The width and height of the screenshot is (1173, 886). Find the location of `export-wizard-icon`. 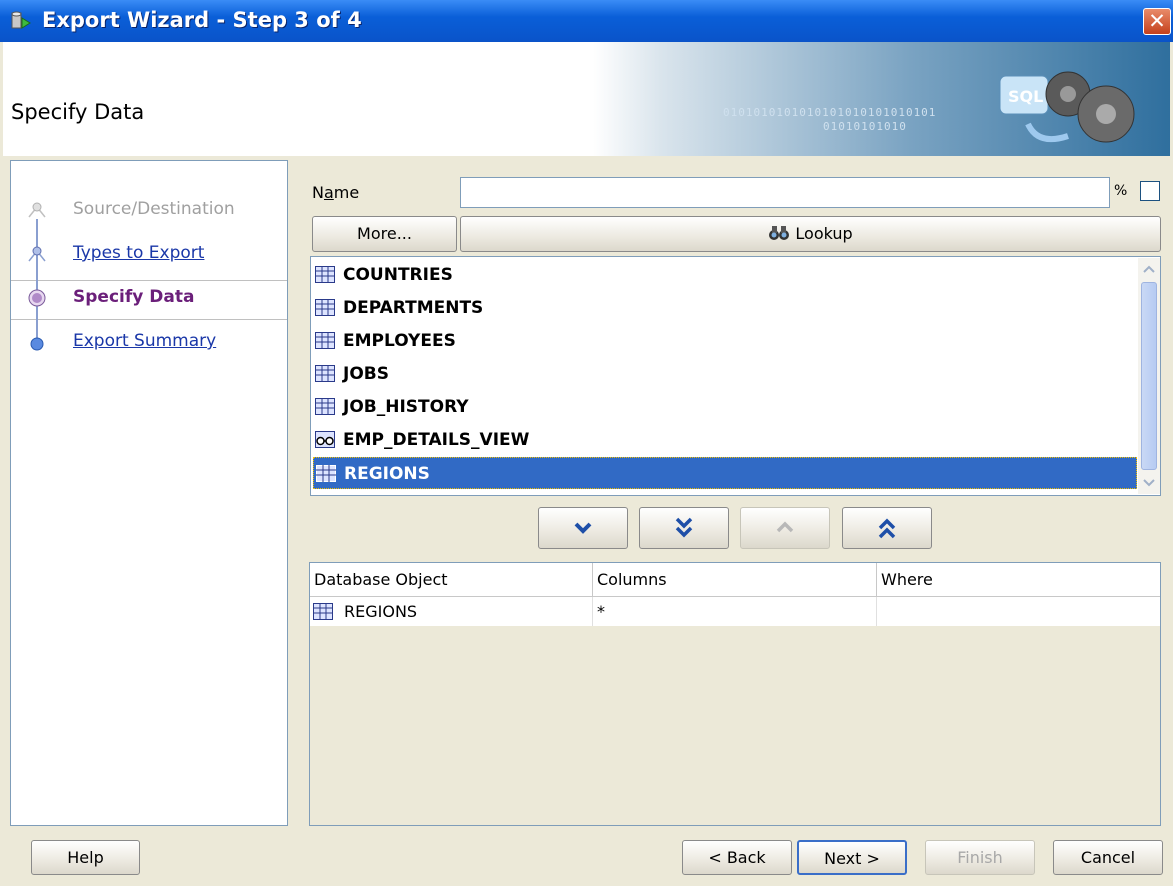

export-wizard-icon is located at coordinates (21, 20).